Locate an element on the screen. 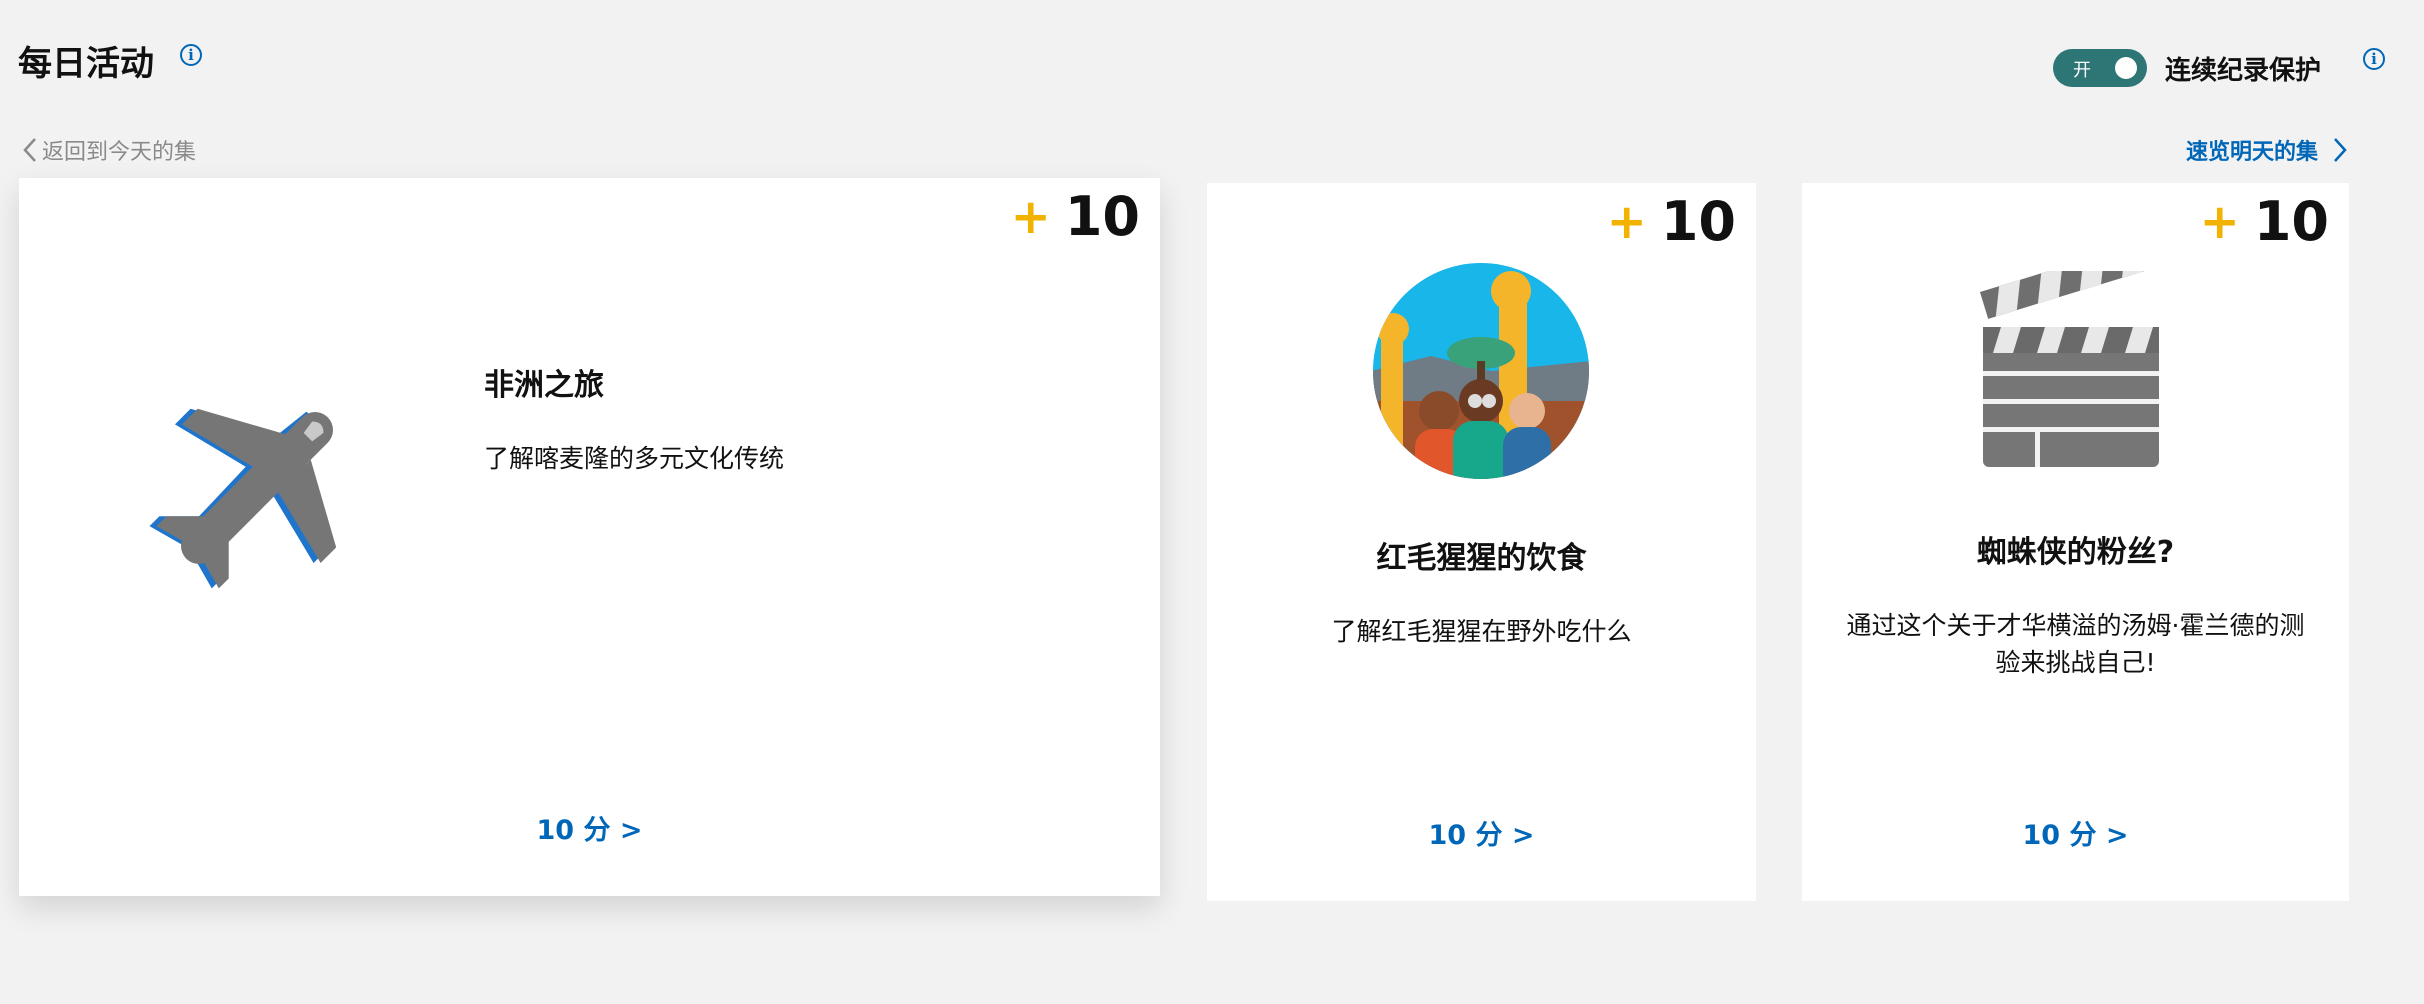 The image size is (2424, 1004). streak-info-icon: i is located at coordinates (2374, 59).